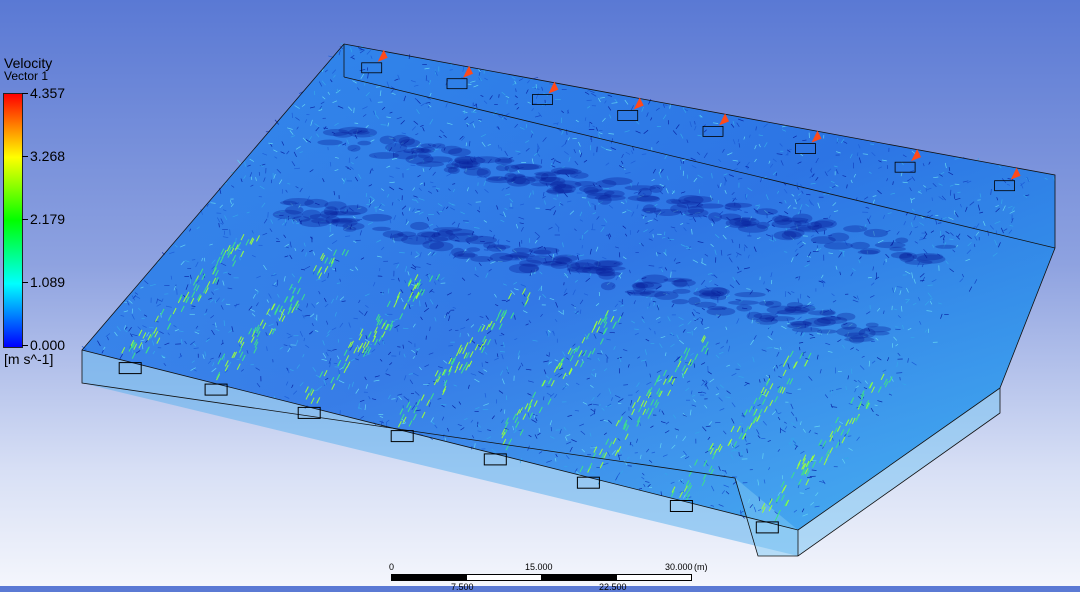 The image size is (1080, 592). Describe the element at coordinates (47, 93) in the screenshot. I see `legend-max-value: 4.357` at that location.